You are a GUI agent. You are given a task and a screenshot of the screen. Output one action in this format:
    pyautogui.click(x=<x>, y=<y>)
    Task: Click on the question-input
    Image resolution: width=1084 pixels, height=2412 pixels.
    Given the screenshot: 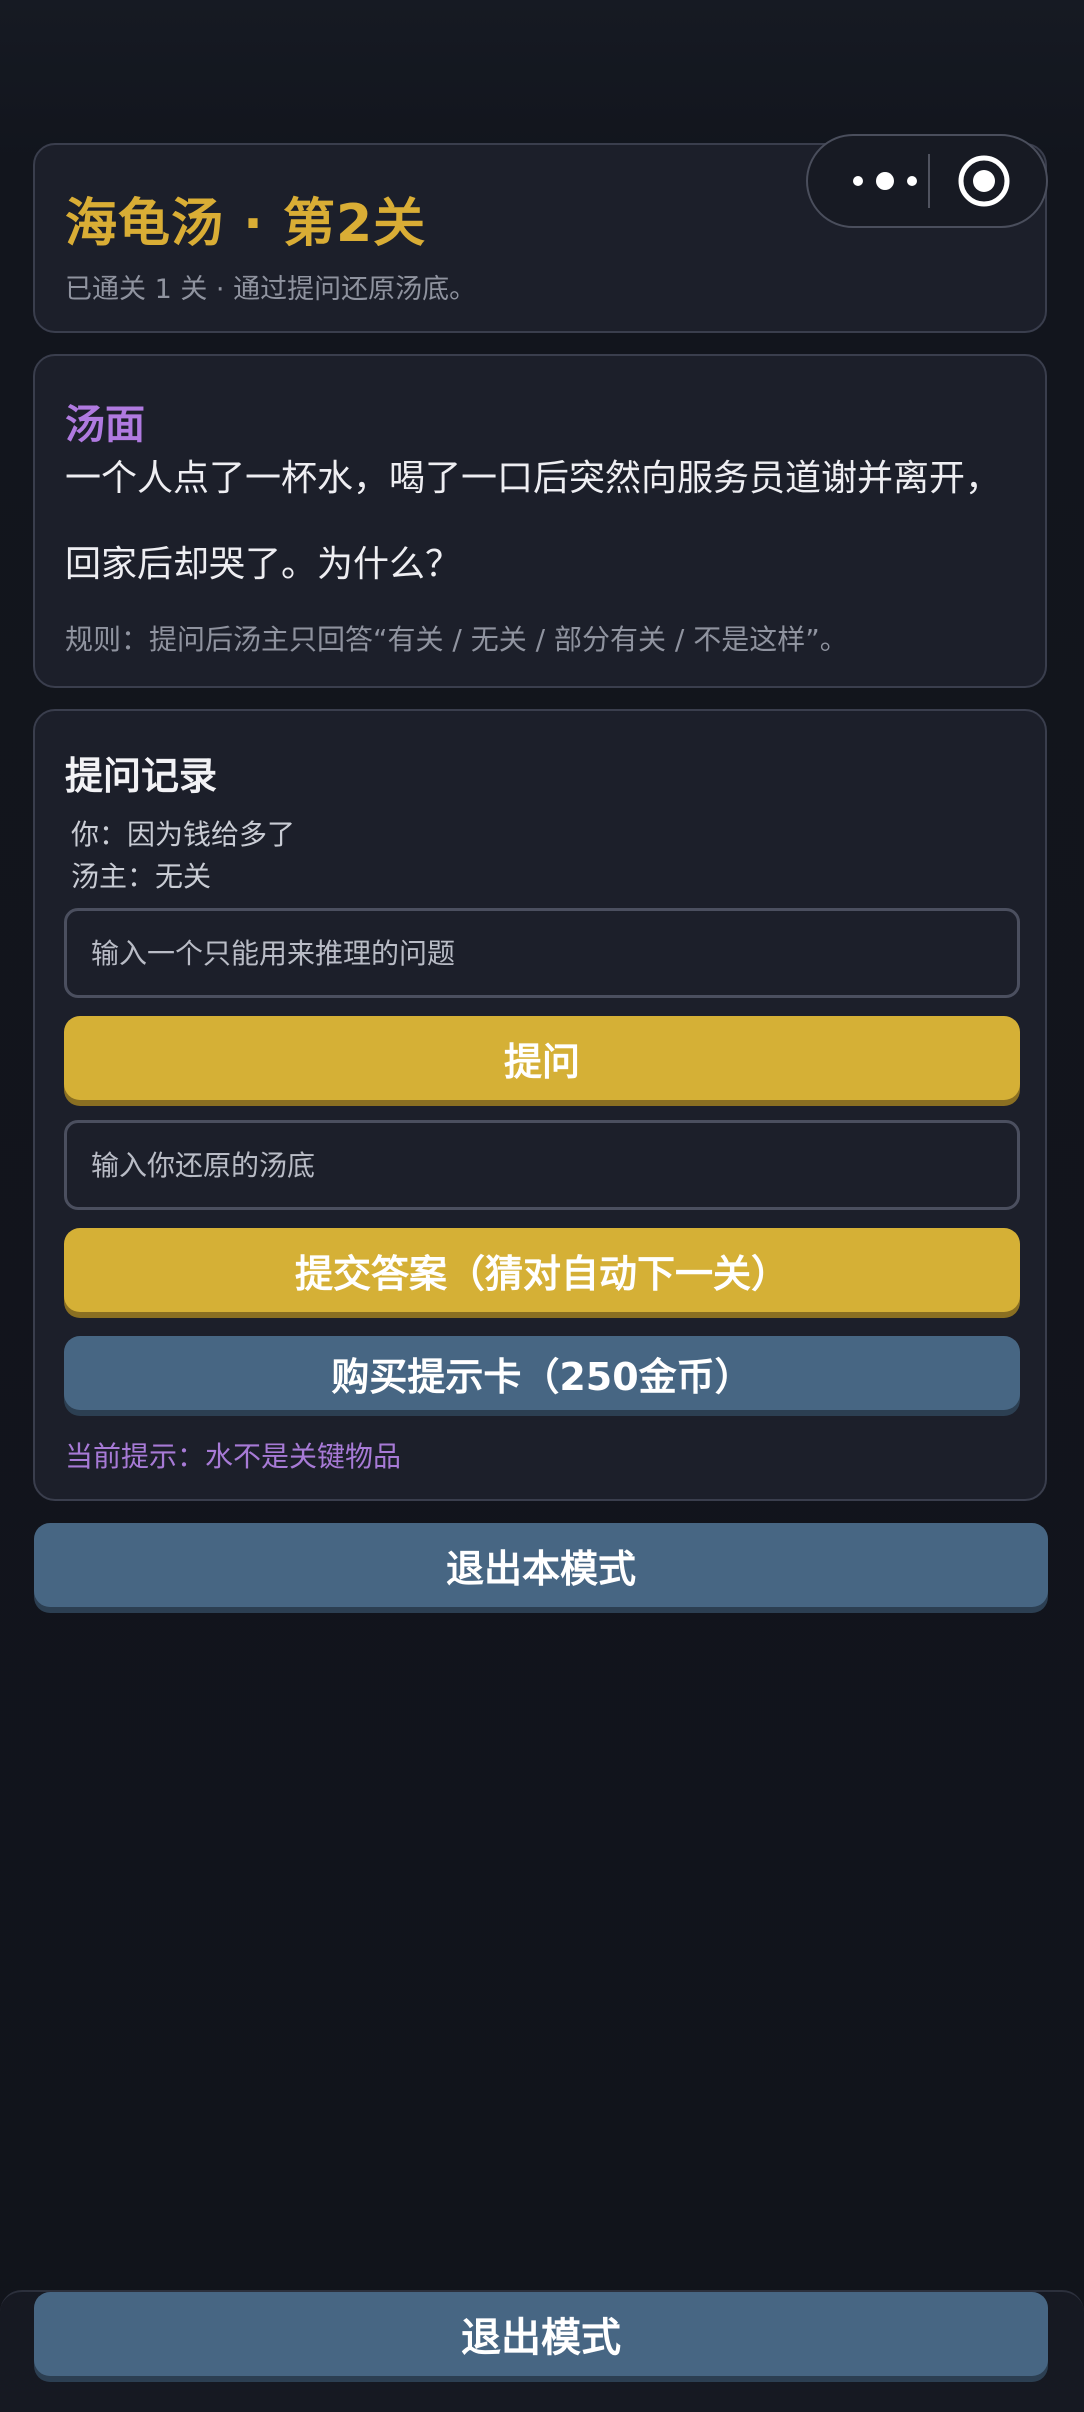 What is the action you would take?
    pyautogui.click(x=542, y=953)
    